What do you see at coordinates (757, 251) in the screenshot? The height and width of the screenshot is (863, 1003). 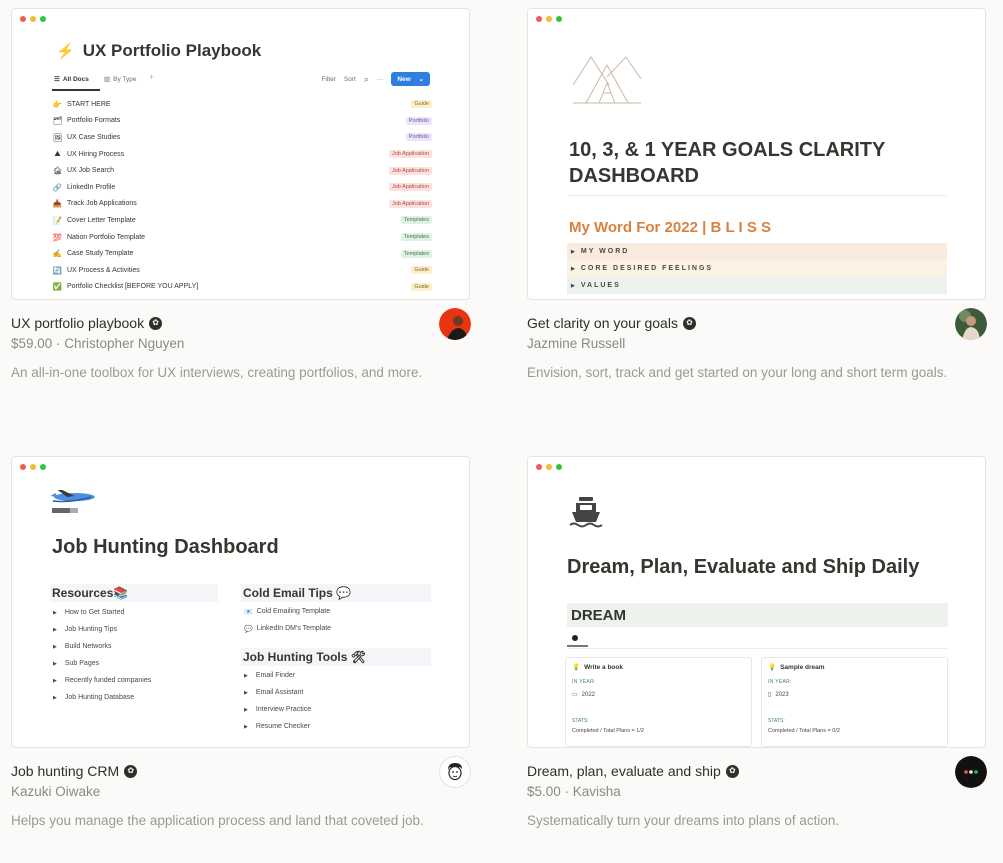 I see `toggle-my-word: ▶ MY WORD` at bounding box center [757, 251].